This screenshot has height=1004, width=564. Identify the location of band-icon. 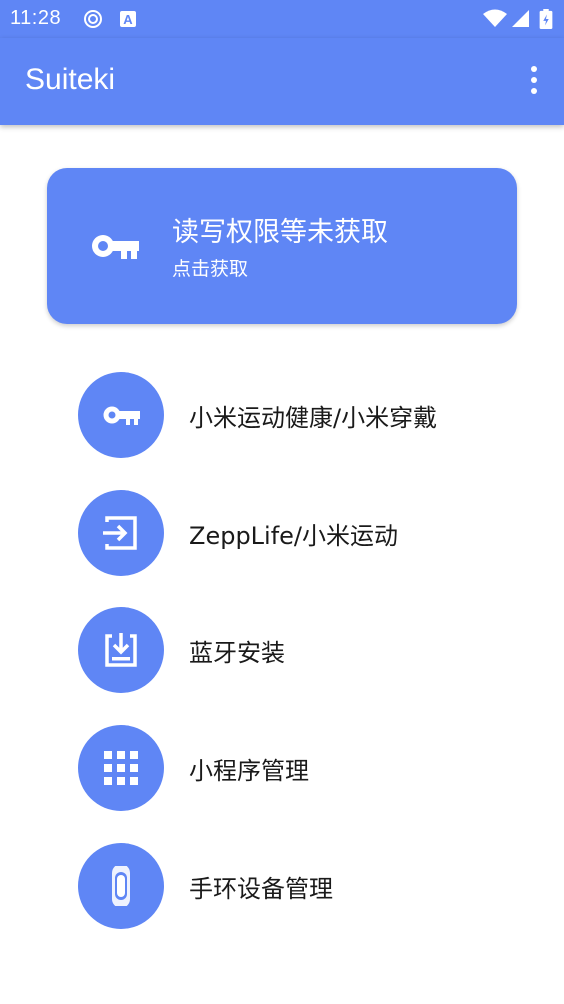
(121, 886).